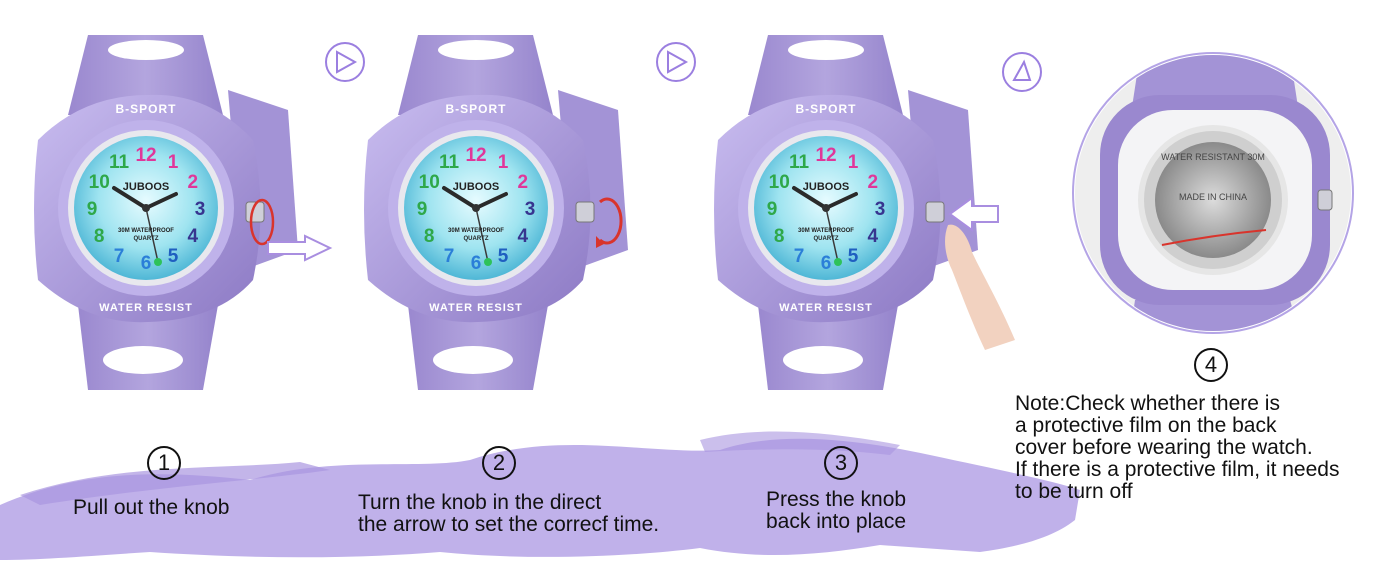 The image size is (1396, 564). Describe the element at coordinates (499, 463) in the screenshot. I see `step-2-number: 2` at that location.